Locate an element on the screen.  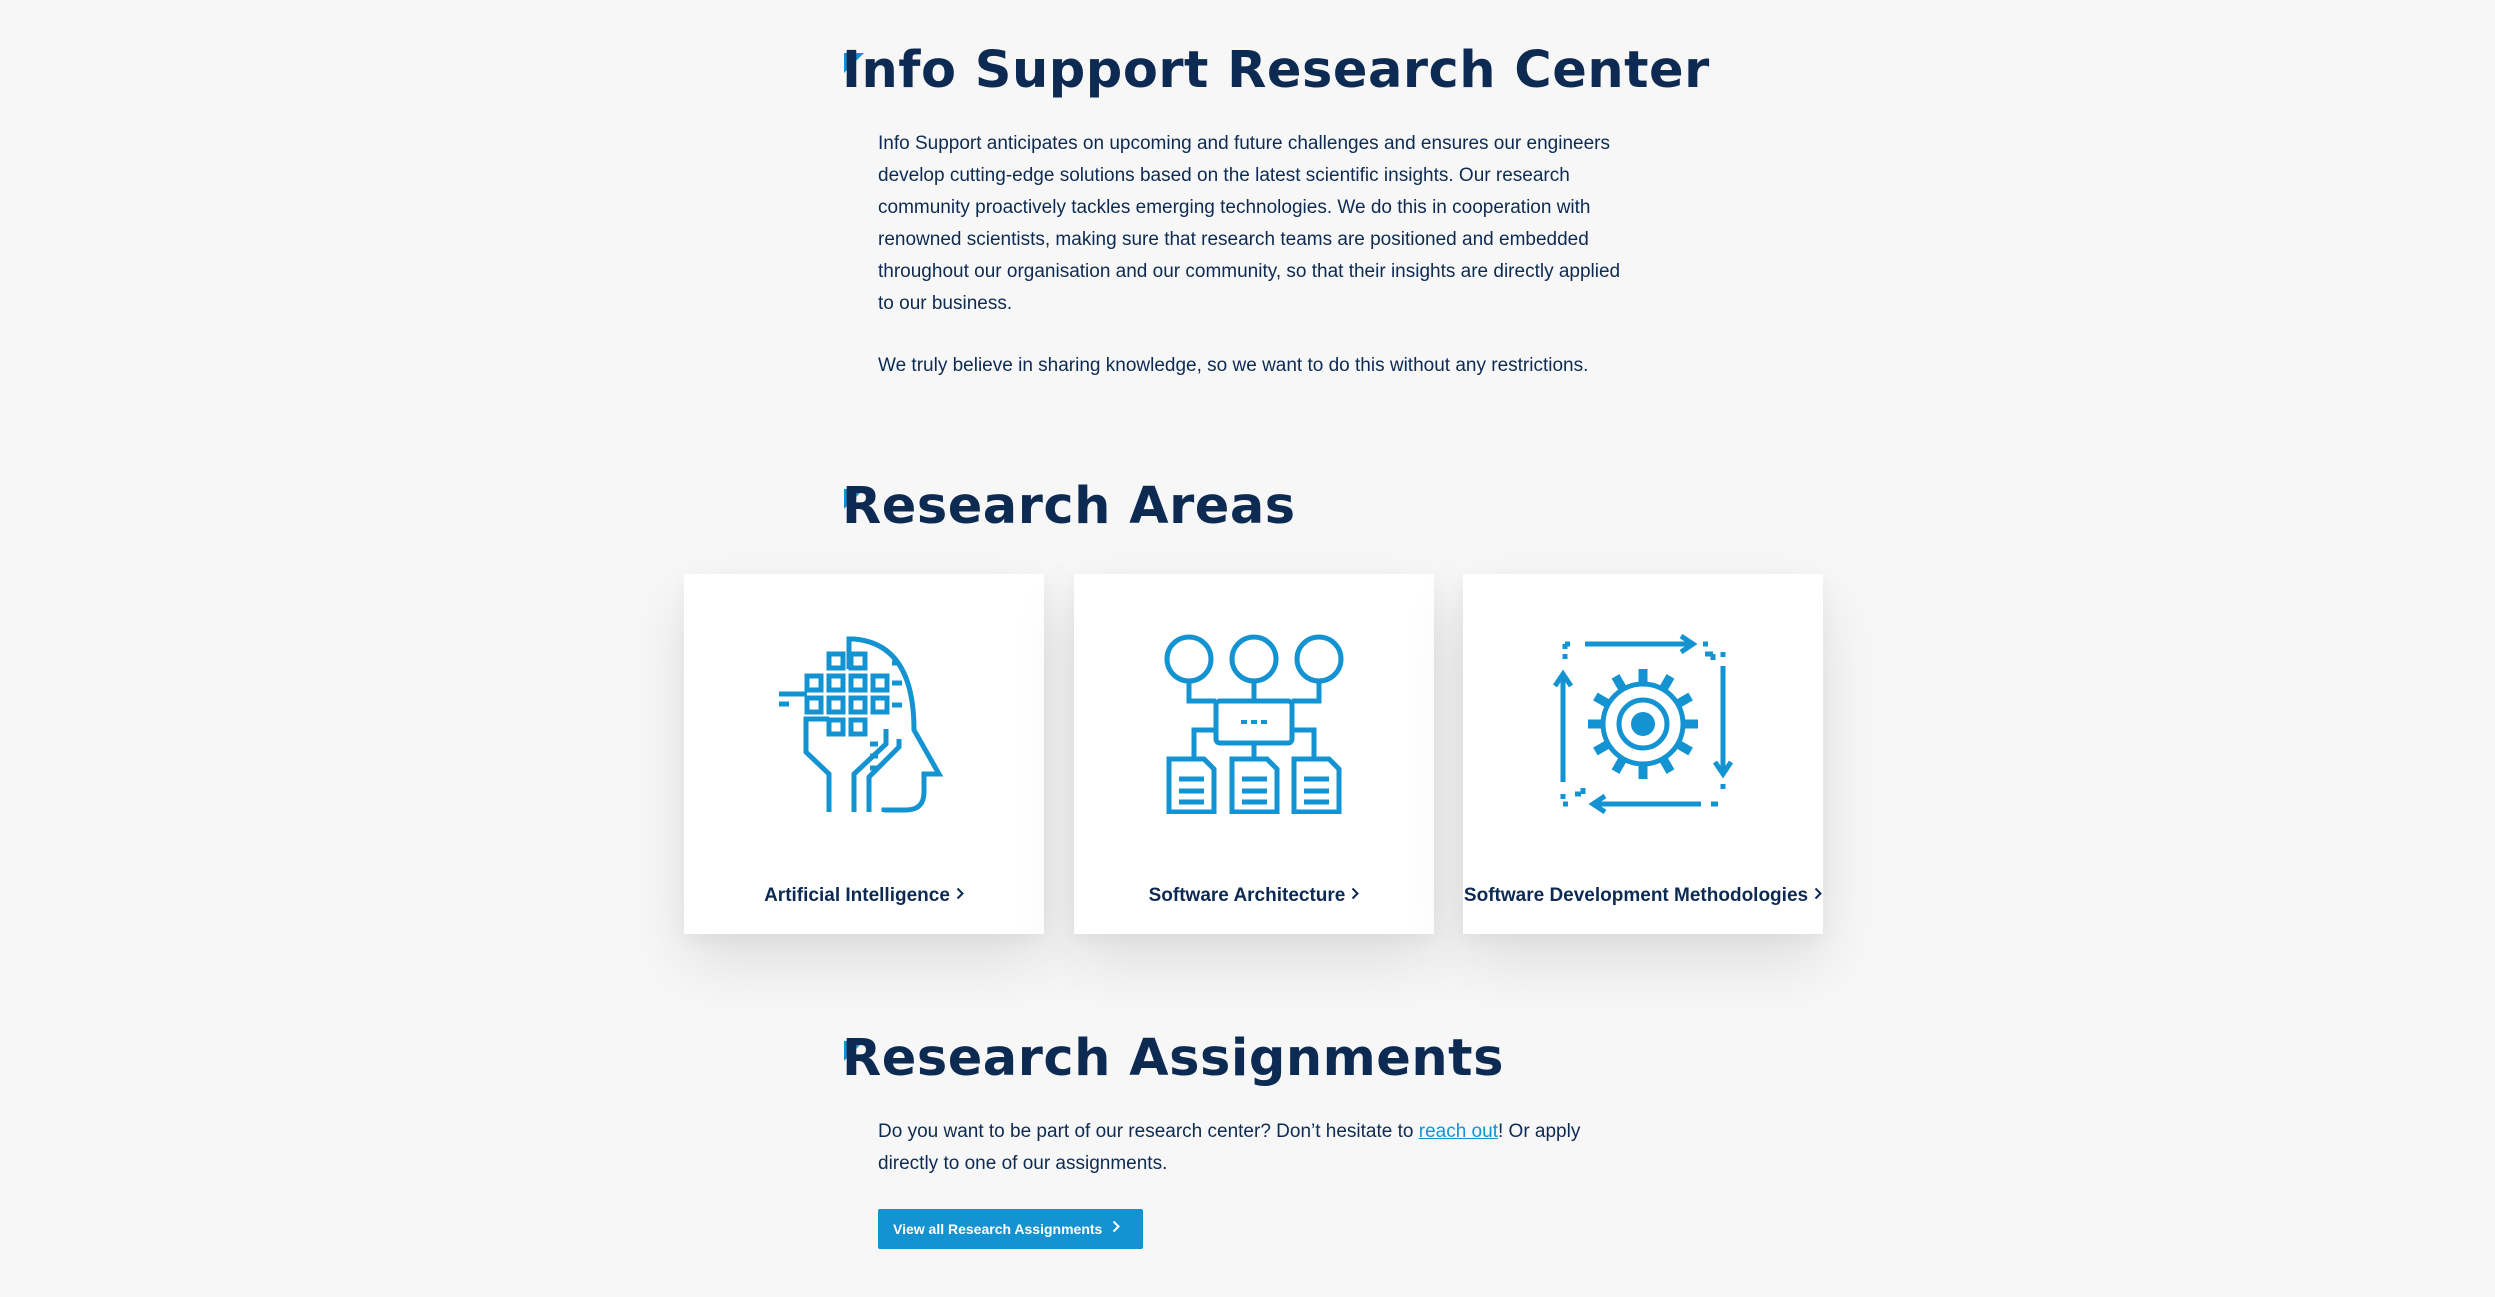
research-area-card-methodologies: Software Development Methodologies is located at coordinates (1643, 754).